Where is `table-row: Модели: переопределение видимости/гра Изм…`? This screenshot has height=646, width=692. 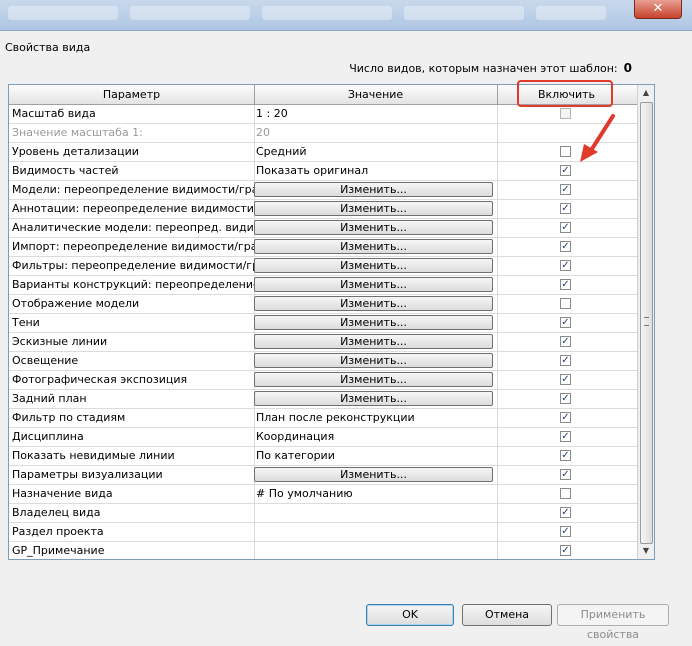 table-row: Модели: переопределение видимости/гра Изм… is located at coordinates (323, 190).